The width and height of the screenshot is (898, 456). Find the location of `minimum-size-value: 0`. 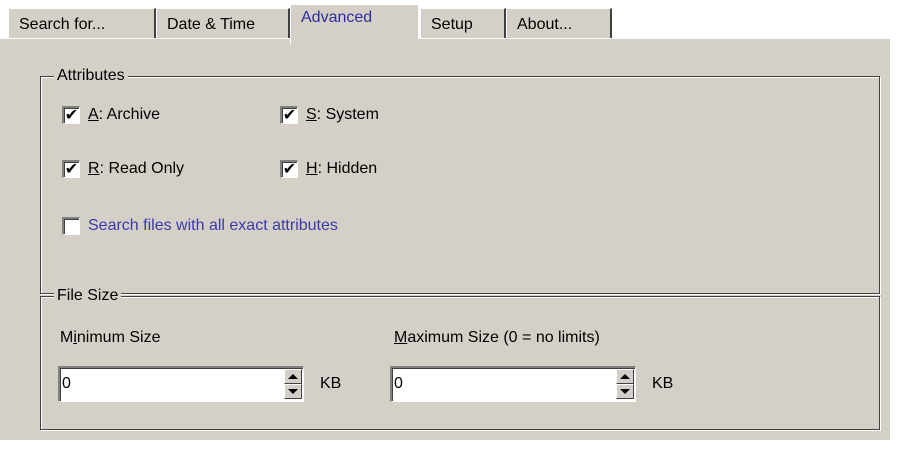

minimum-size-value: 0 is located at coordinates (66, 383).